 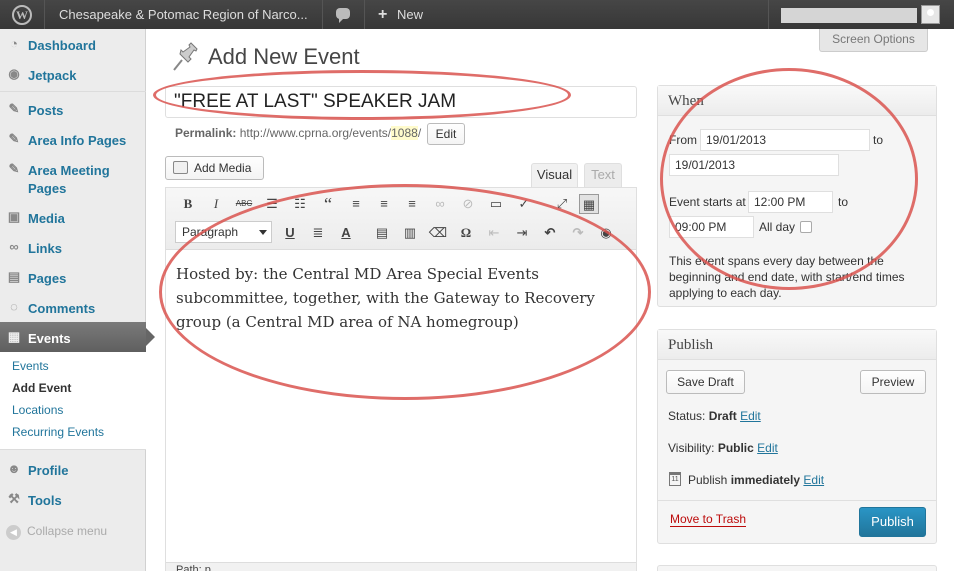 I want to click on permalink-base: http://www.cprna.org/events/, so click(x=315, y=133).